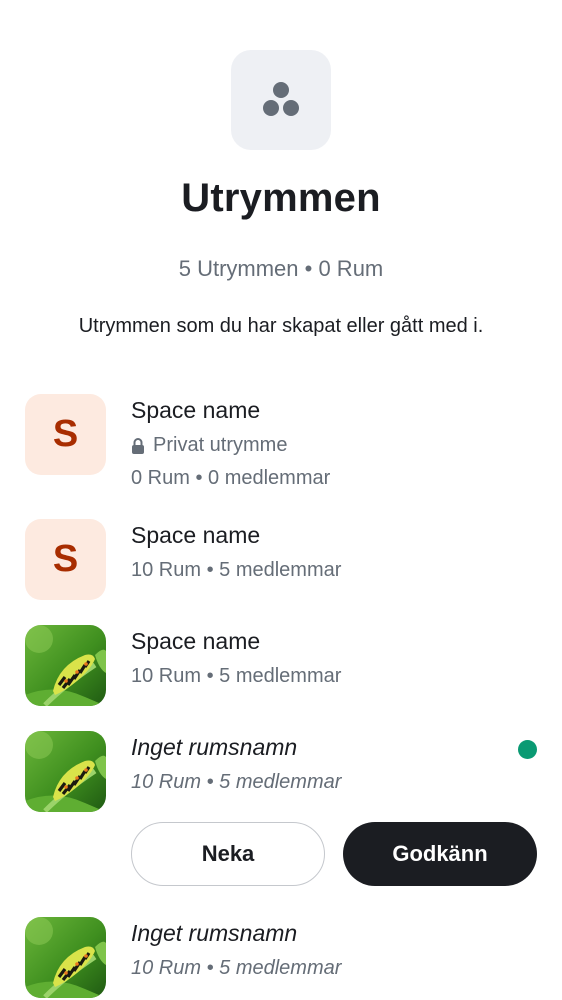 This screenshot has height=1000, width=562. What do you see at coordinates (281, 268) in the screenshot?
I see `space-stats: 5 Utrymmen • 0 Rum` at bounding box center [281, 268].